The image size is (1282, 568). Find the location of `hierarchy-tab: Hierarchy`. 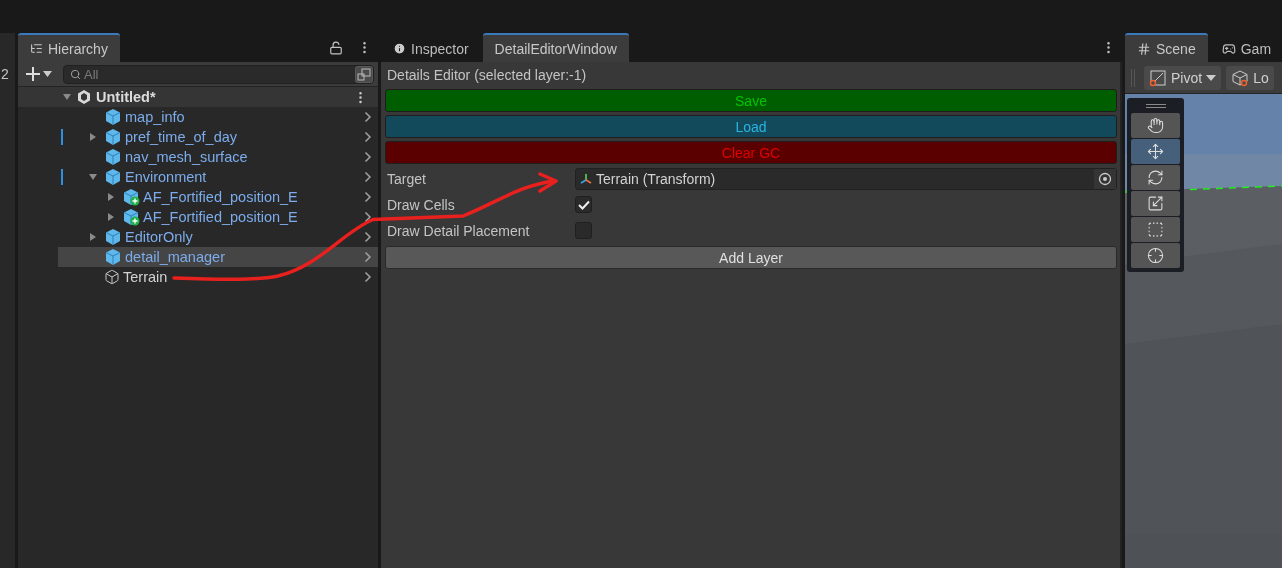

hierarchy-tab: Hierarchy is located at coordinates (69, 47).